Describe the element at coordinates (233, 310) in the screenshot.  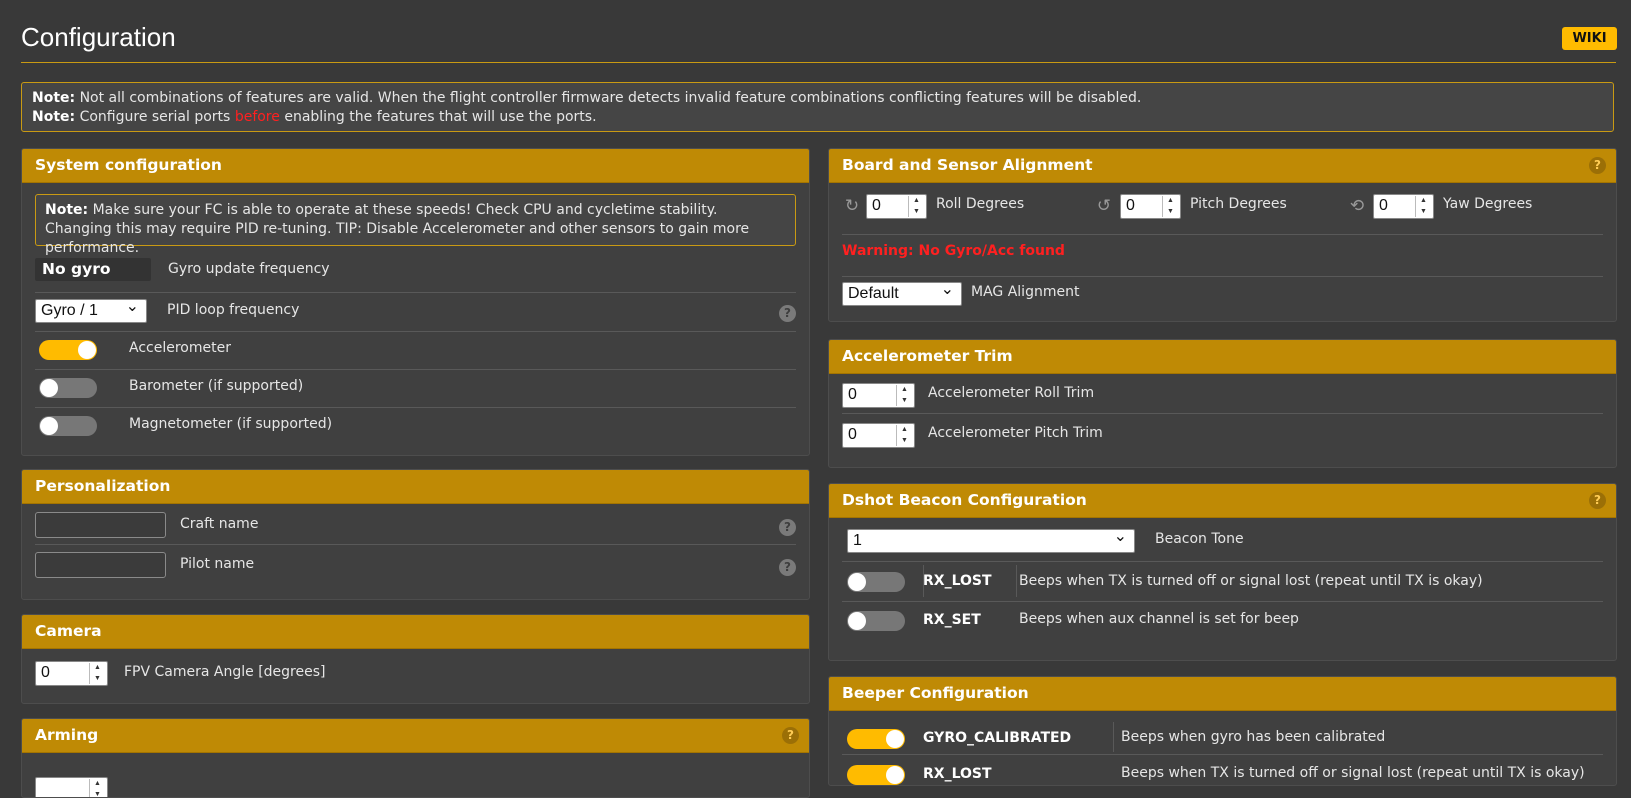
I see `pid-loop-label: PID loop frequency` at that location.